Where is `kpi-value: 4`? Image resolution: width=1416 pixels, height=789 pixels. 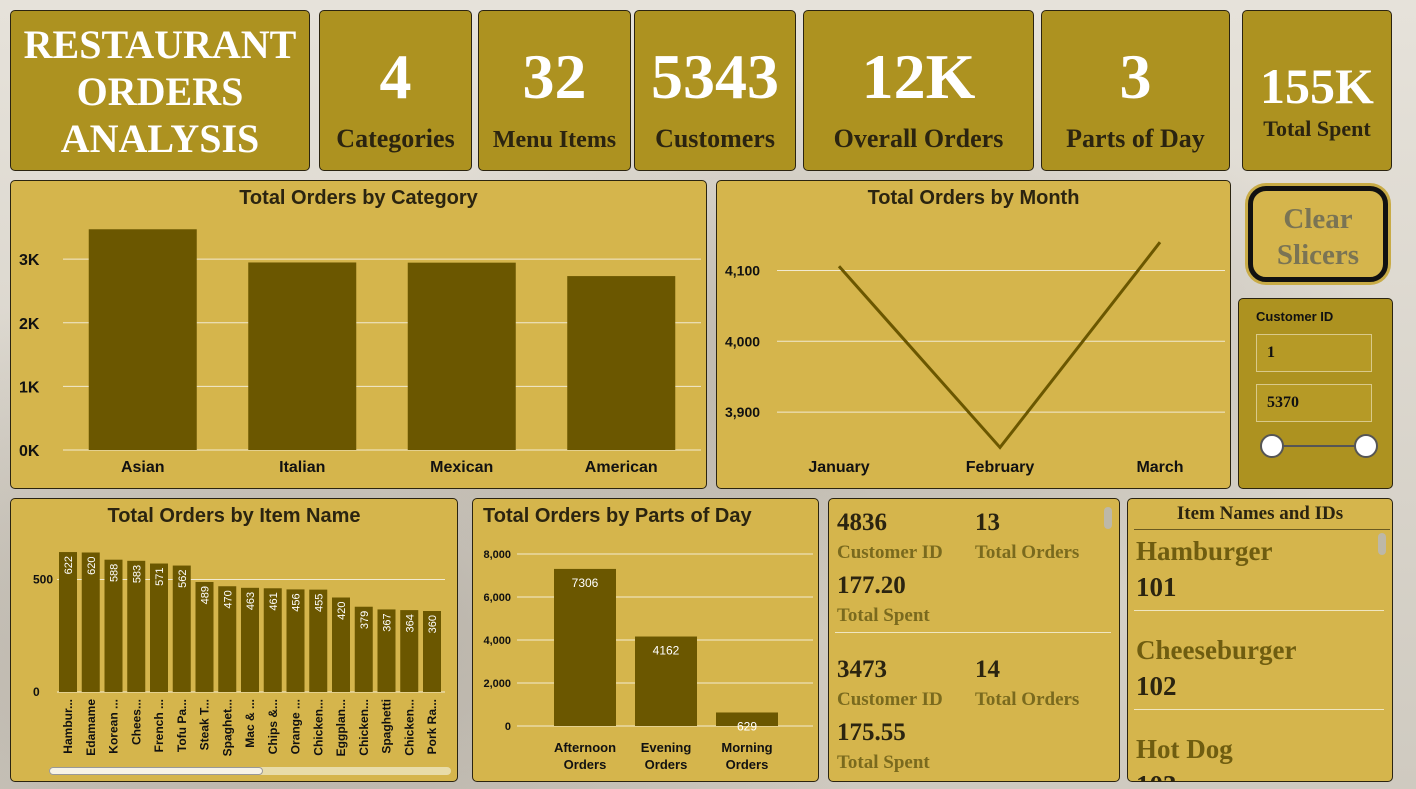
kpi-value: 4 is located at coordinates (395, 76).